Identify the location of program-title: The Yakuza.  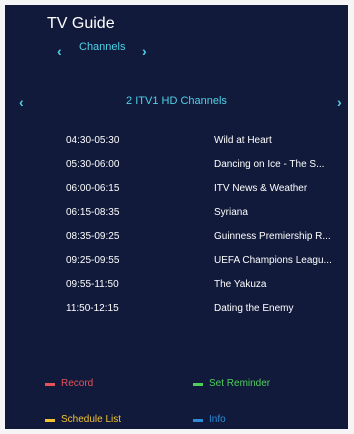
(240, 284).